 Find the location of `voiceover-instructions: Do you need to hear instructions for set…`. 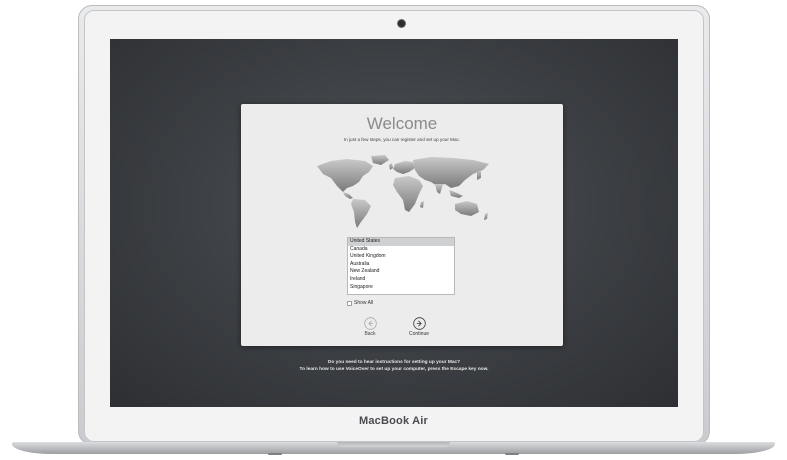

voiceover-instructions: Do you need to hear instructions for set… is located at coordinates (394, 366).